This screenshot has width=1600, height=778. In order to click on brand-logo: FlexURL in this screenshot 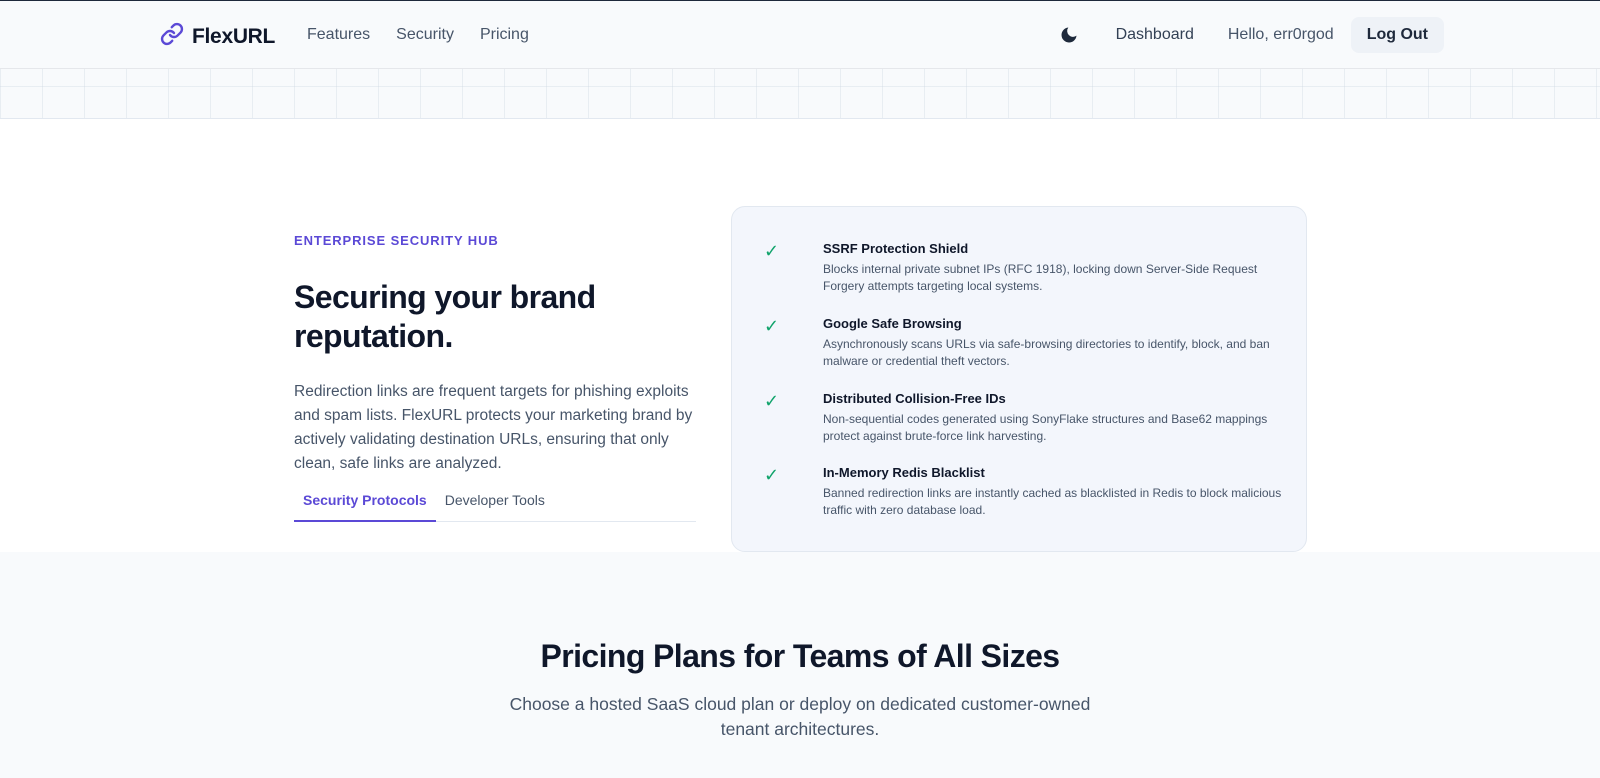, I will do `click(217, 36)`.